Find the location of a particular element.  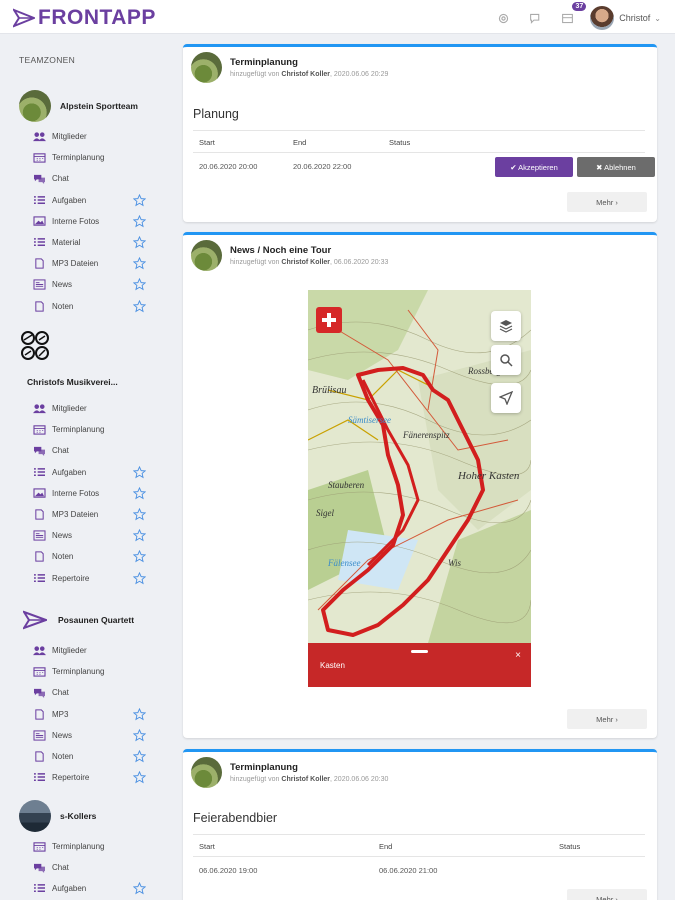

map-bottom-panel: × Kasten is located at coordinates (419, 665).